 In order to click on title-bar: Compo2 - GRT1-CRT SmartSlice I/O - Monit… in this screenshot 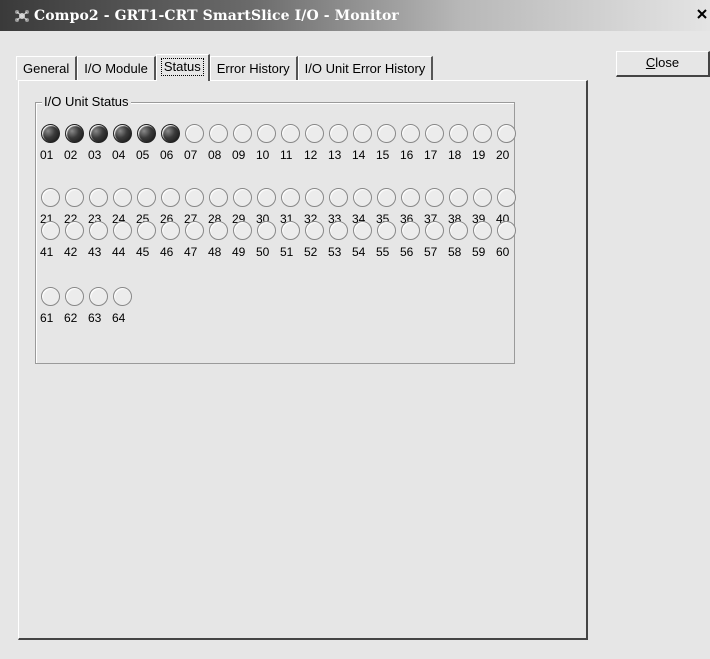, I will do `click(355, 15)`.